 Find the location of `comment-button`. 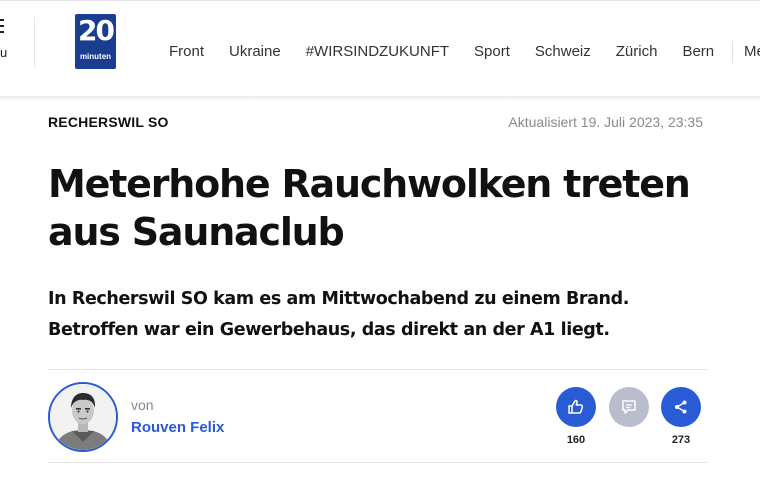

comment-button is located at coordinates (629, 407).